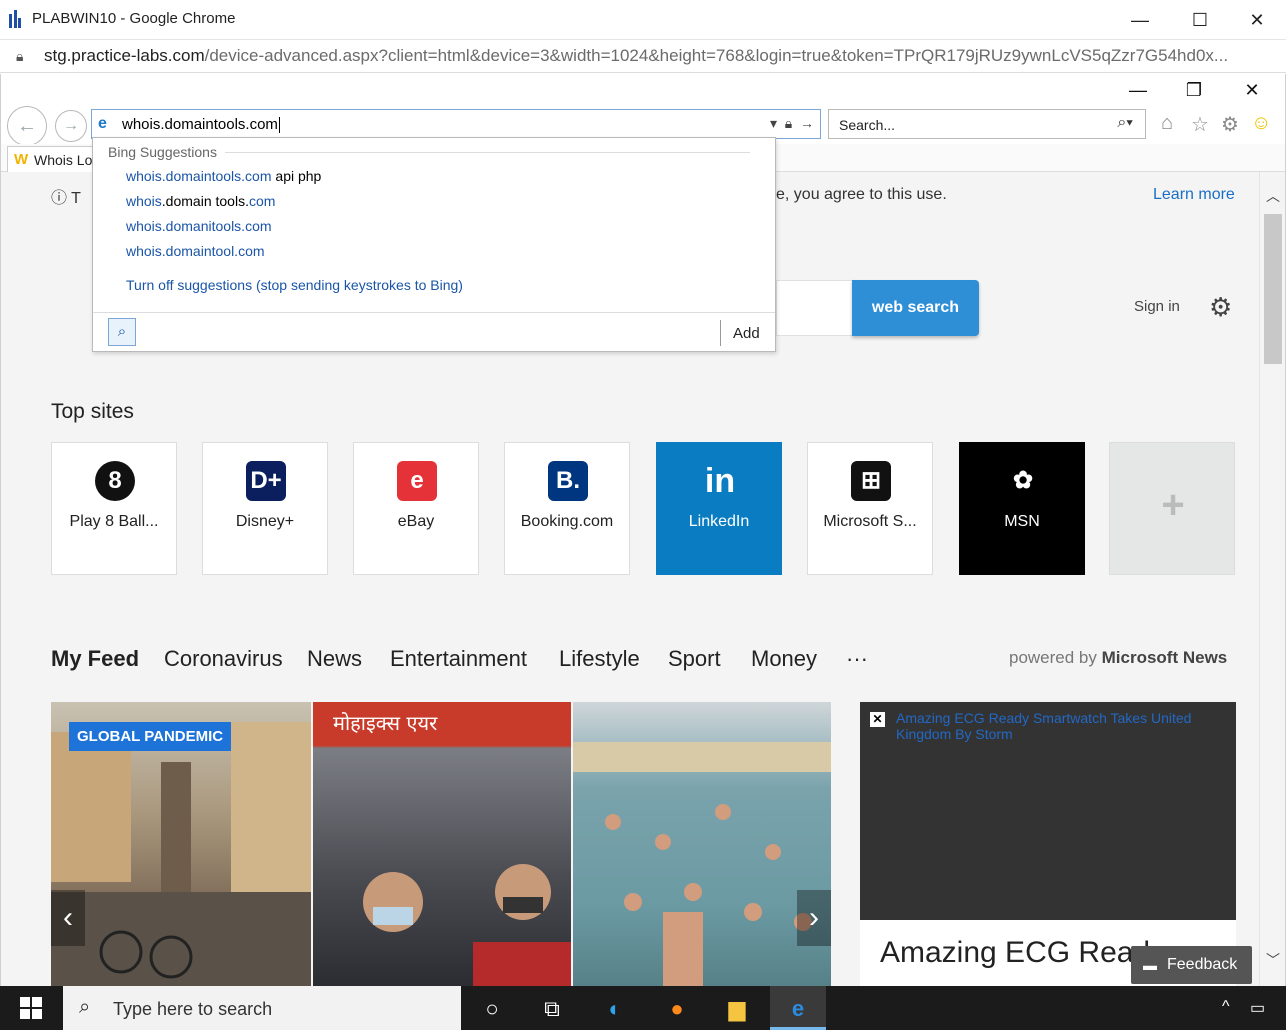 This screenshot has height=1030, width=1286. I want to click on news-image-beach, so click(702, 844).